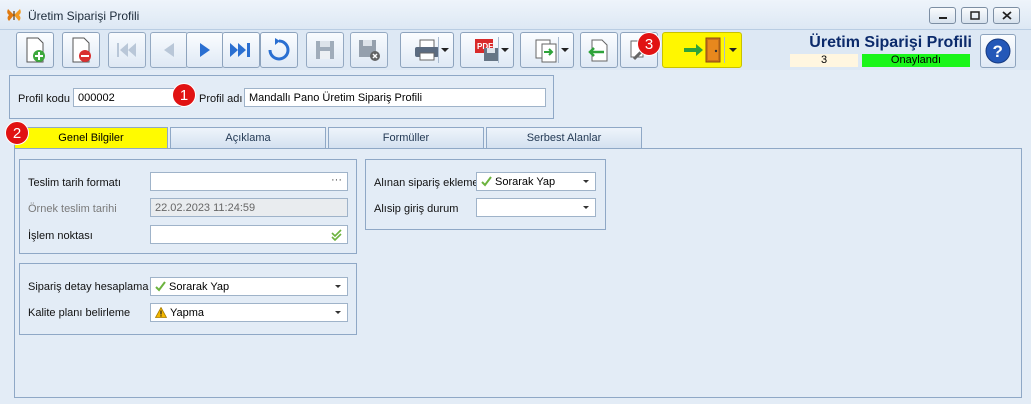 The width and height of the screenshot is (1031, 404). What do you see at coordinates (649, 44) in the screenshot?
I see `marker-badge-3: 3` at bounding box center [649, 44].